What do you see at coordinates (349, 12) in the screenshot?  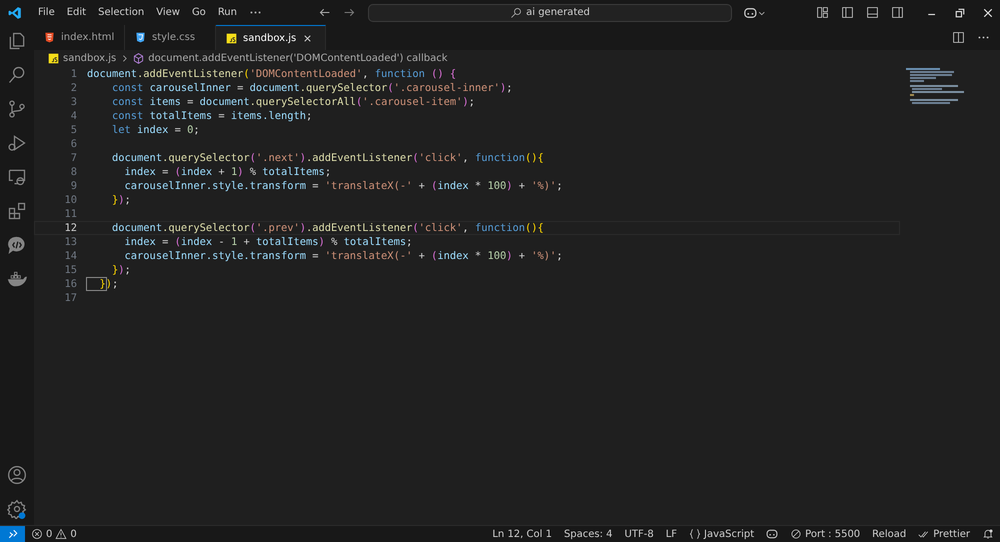 I see `forward-arrow-icon` at bounding box center [349, 12].